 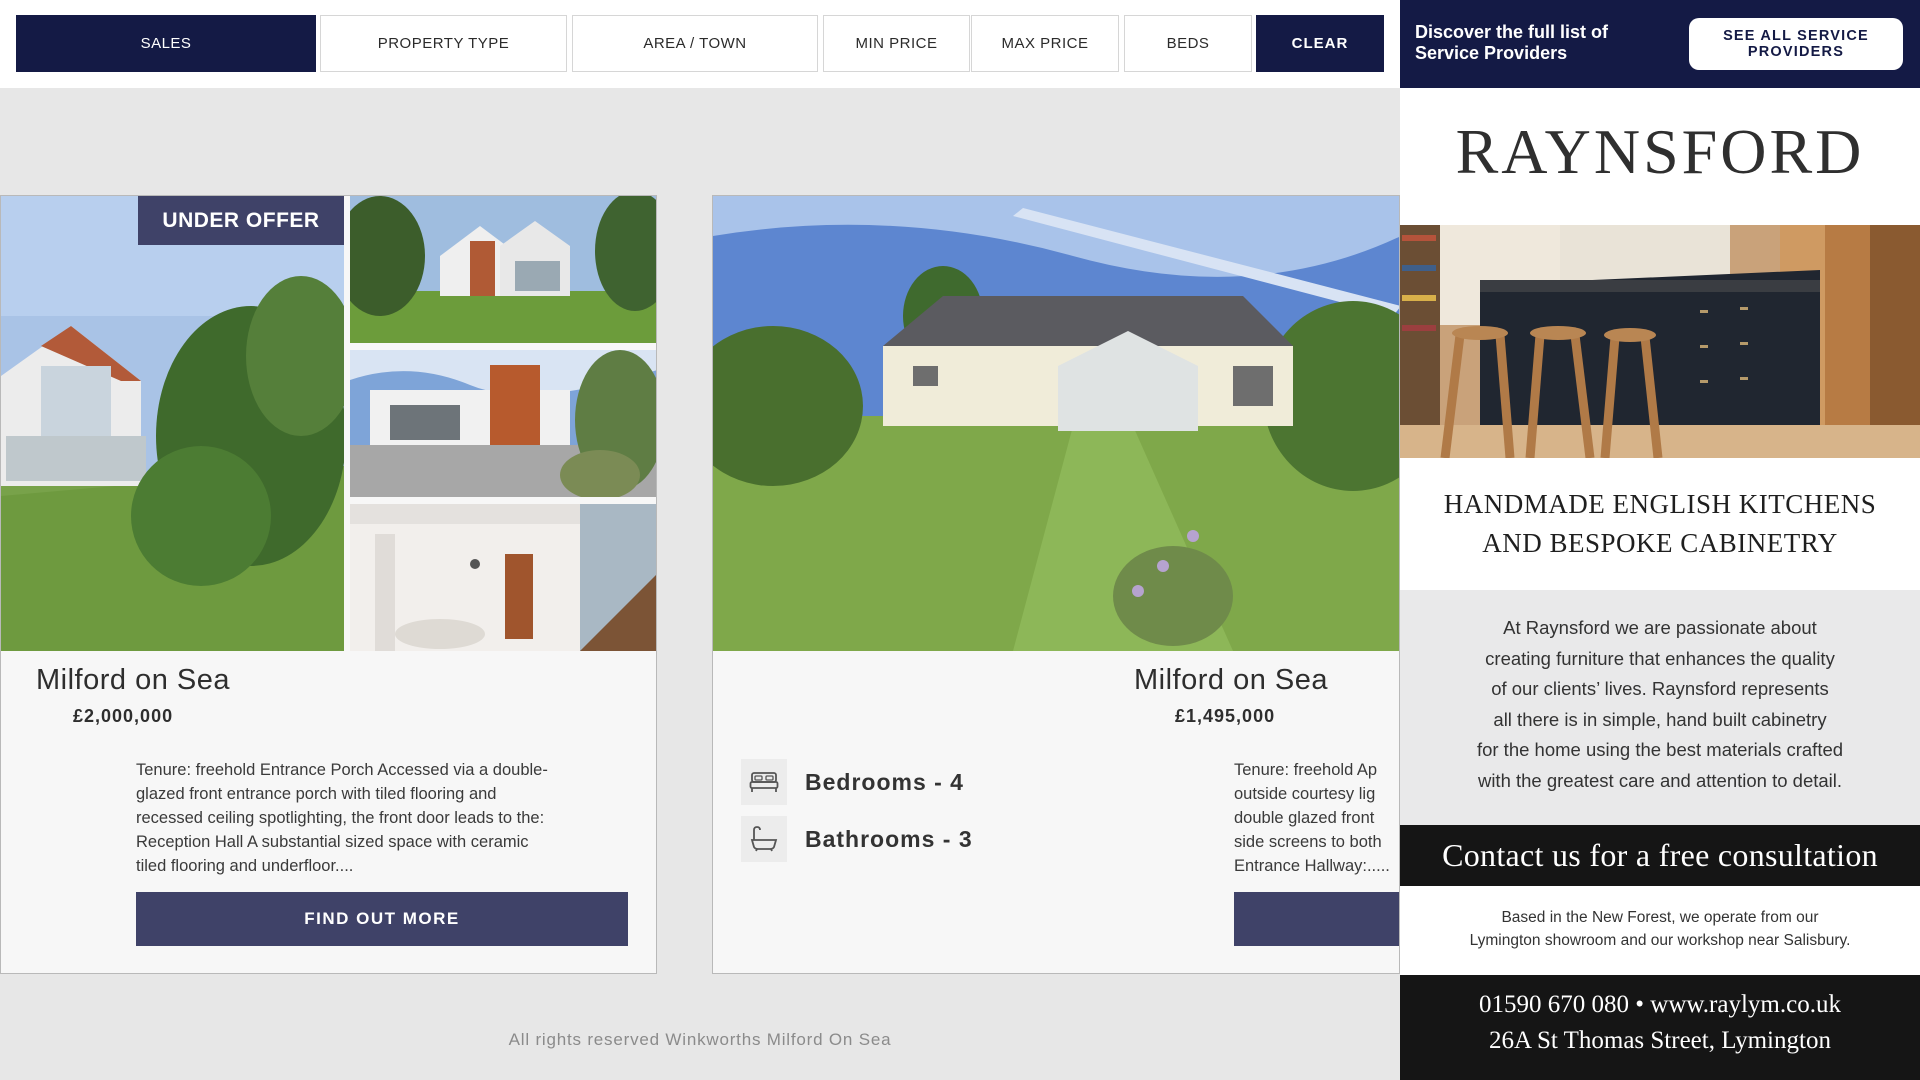 What do you see at coordinates (443, 43) in the screenshot?
I see `property-type-filter: PROPERTY TYPE` at bounding box center [443, 43].